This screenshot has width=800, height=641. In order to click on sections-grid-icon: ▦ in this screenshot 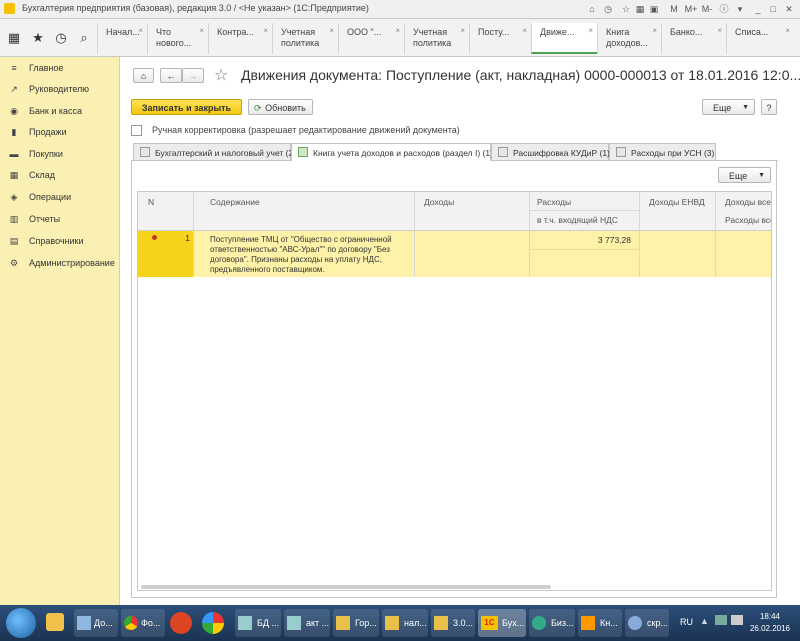, I will do `click(14, 38)`.